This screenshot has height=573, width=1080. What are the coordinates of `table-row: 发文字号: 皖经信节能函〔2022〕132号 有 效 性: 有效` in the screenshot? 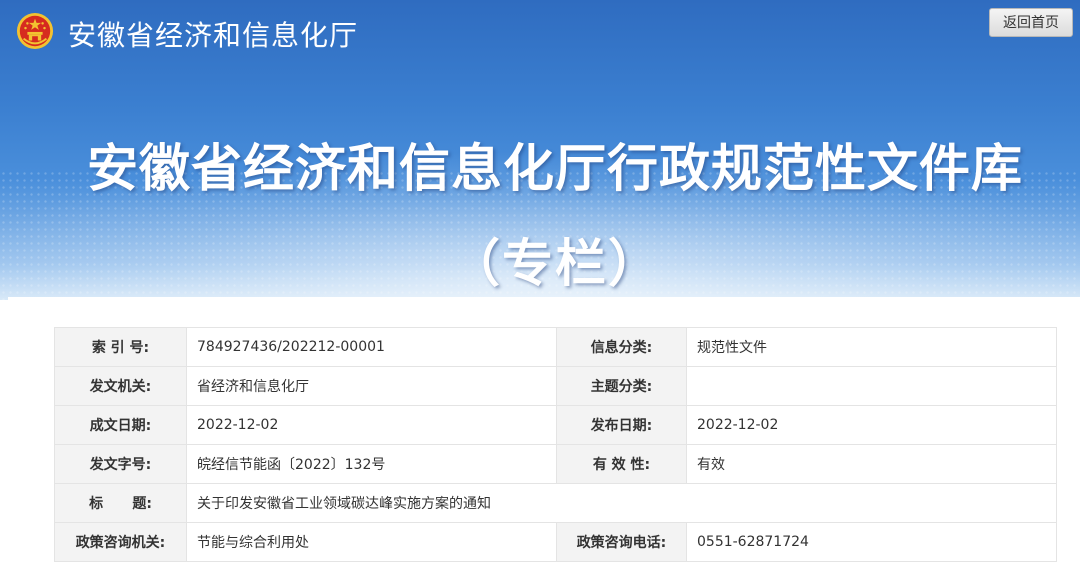 It's located at (555, 464).